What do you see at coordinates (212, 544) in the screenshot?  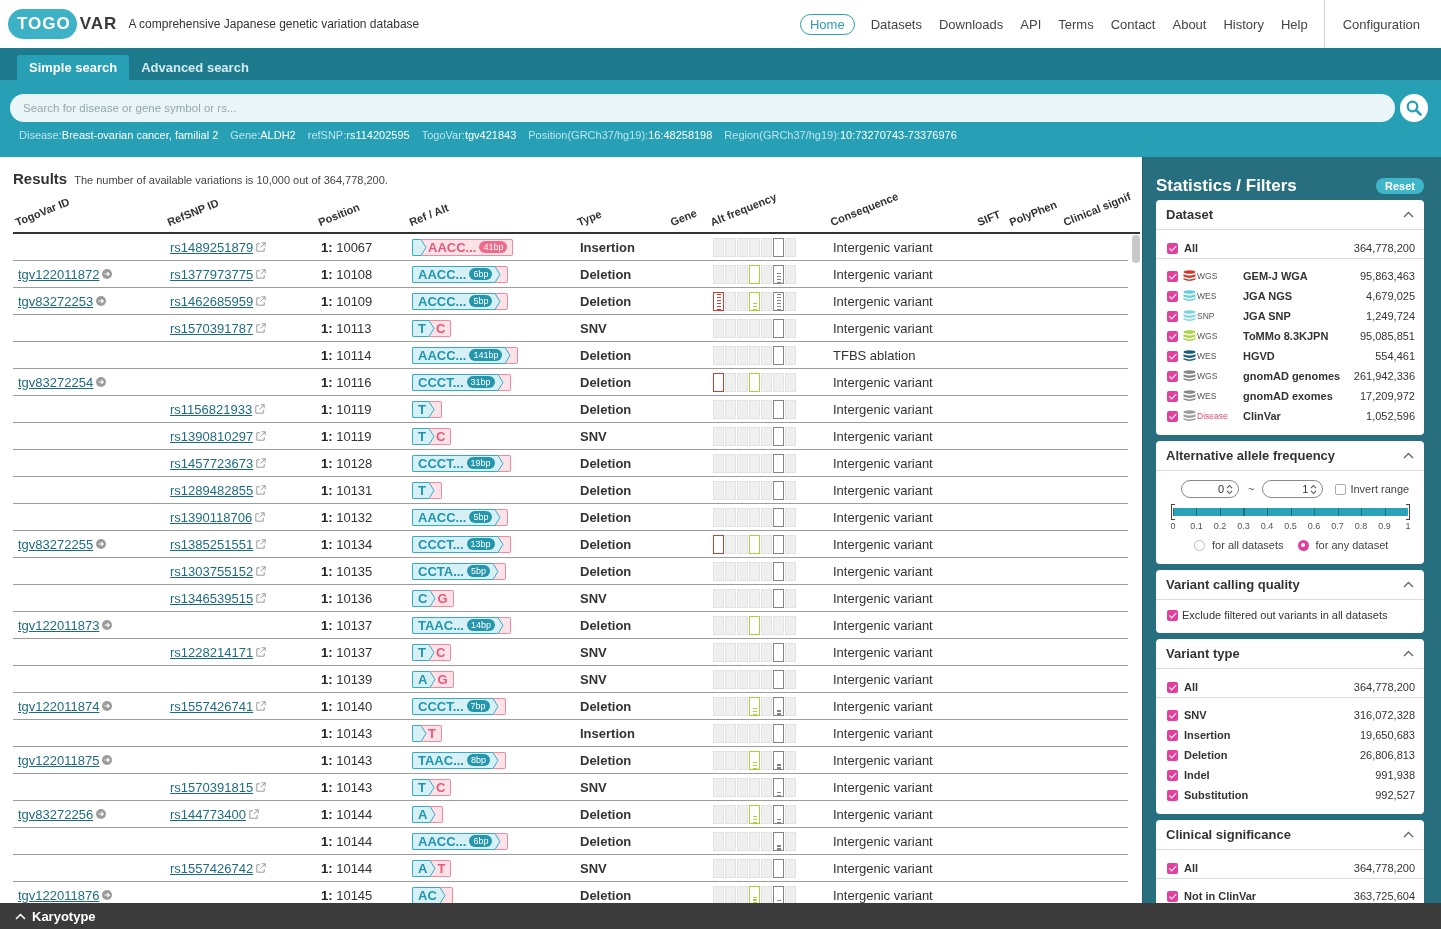 I see `refsnp-link: rs1385251551` at bounding box center [212, 544].